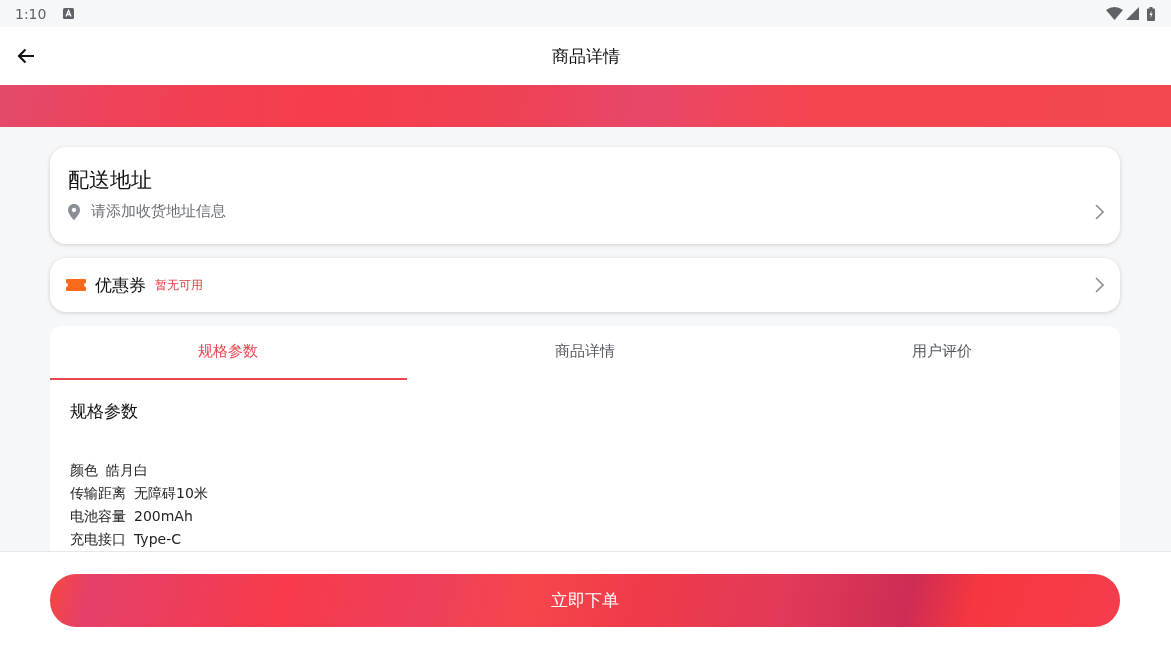  What do you see at coordinates (585, 195) in the screenshot?
I see `address-card: 配送地址 请添加收货地址信息` at bounding box center [585, 195].